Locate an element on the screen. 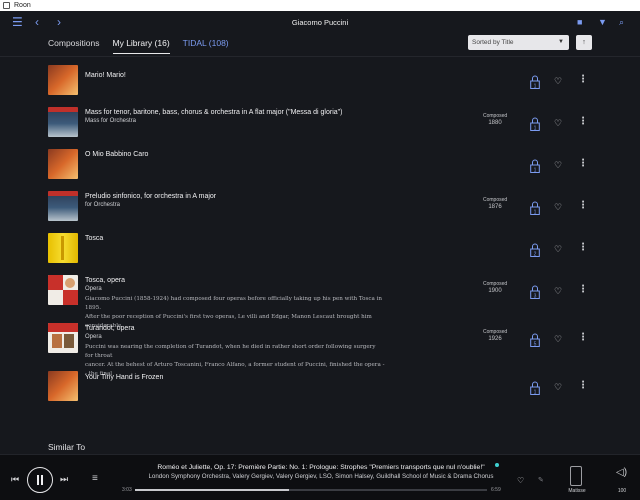 The width and height of the screenshot is (640, 500). time-elapsed: 3:03 is located at coordinates (127, 490).